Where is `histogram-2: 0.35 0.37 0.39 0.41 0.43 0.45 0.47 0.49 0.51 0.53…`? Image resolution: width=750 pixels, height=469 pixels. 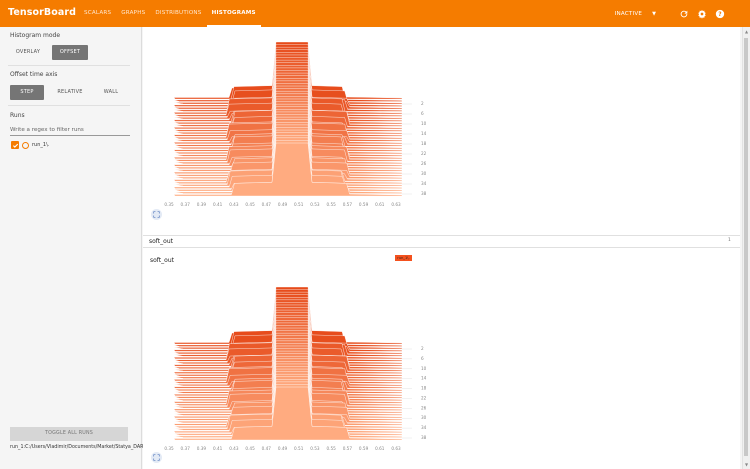
histogram-2: 0.35 0.37 0.39 0.41 0.43 0.45 0.47 0.49 0.51 0.53… is located at coordinates (295, 368).